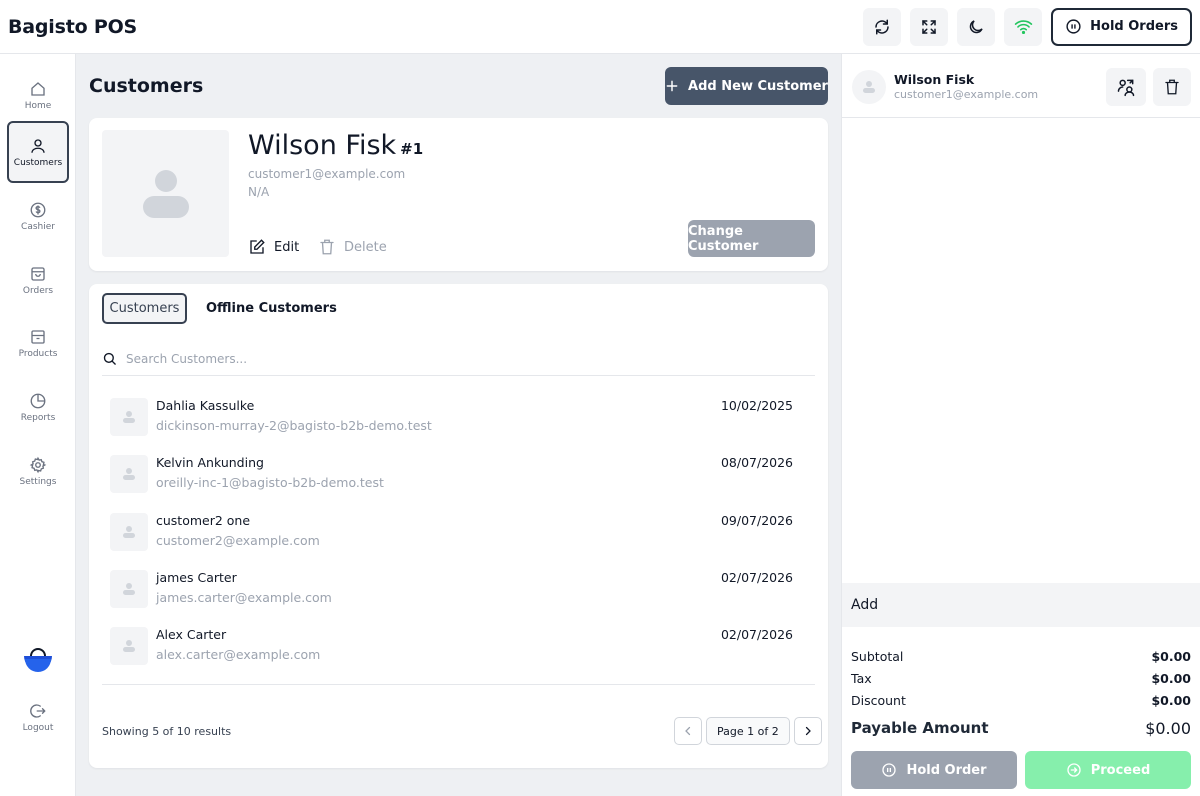  What do you see at coordinates (144, 308) in the screenshot?
I see `tab-customers: Customers` at bounding box center [144, 308].